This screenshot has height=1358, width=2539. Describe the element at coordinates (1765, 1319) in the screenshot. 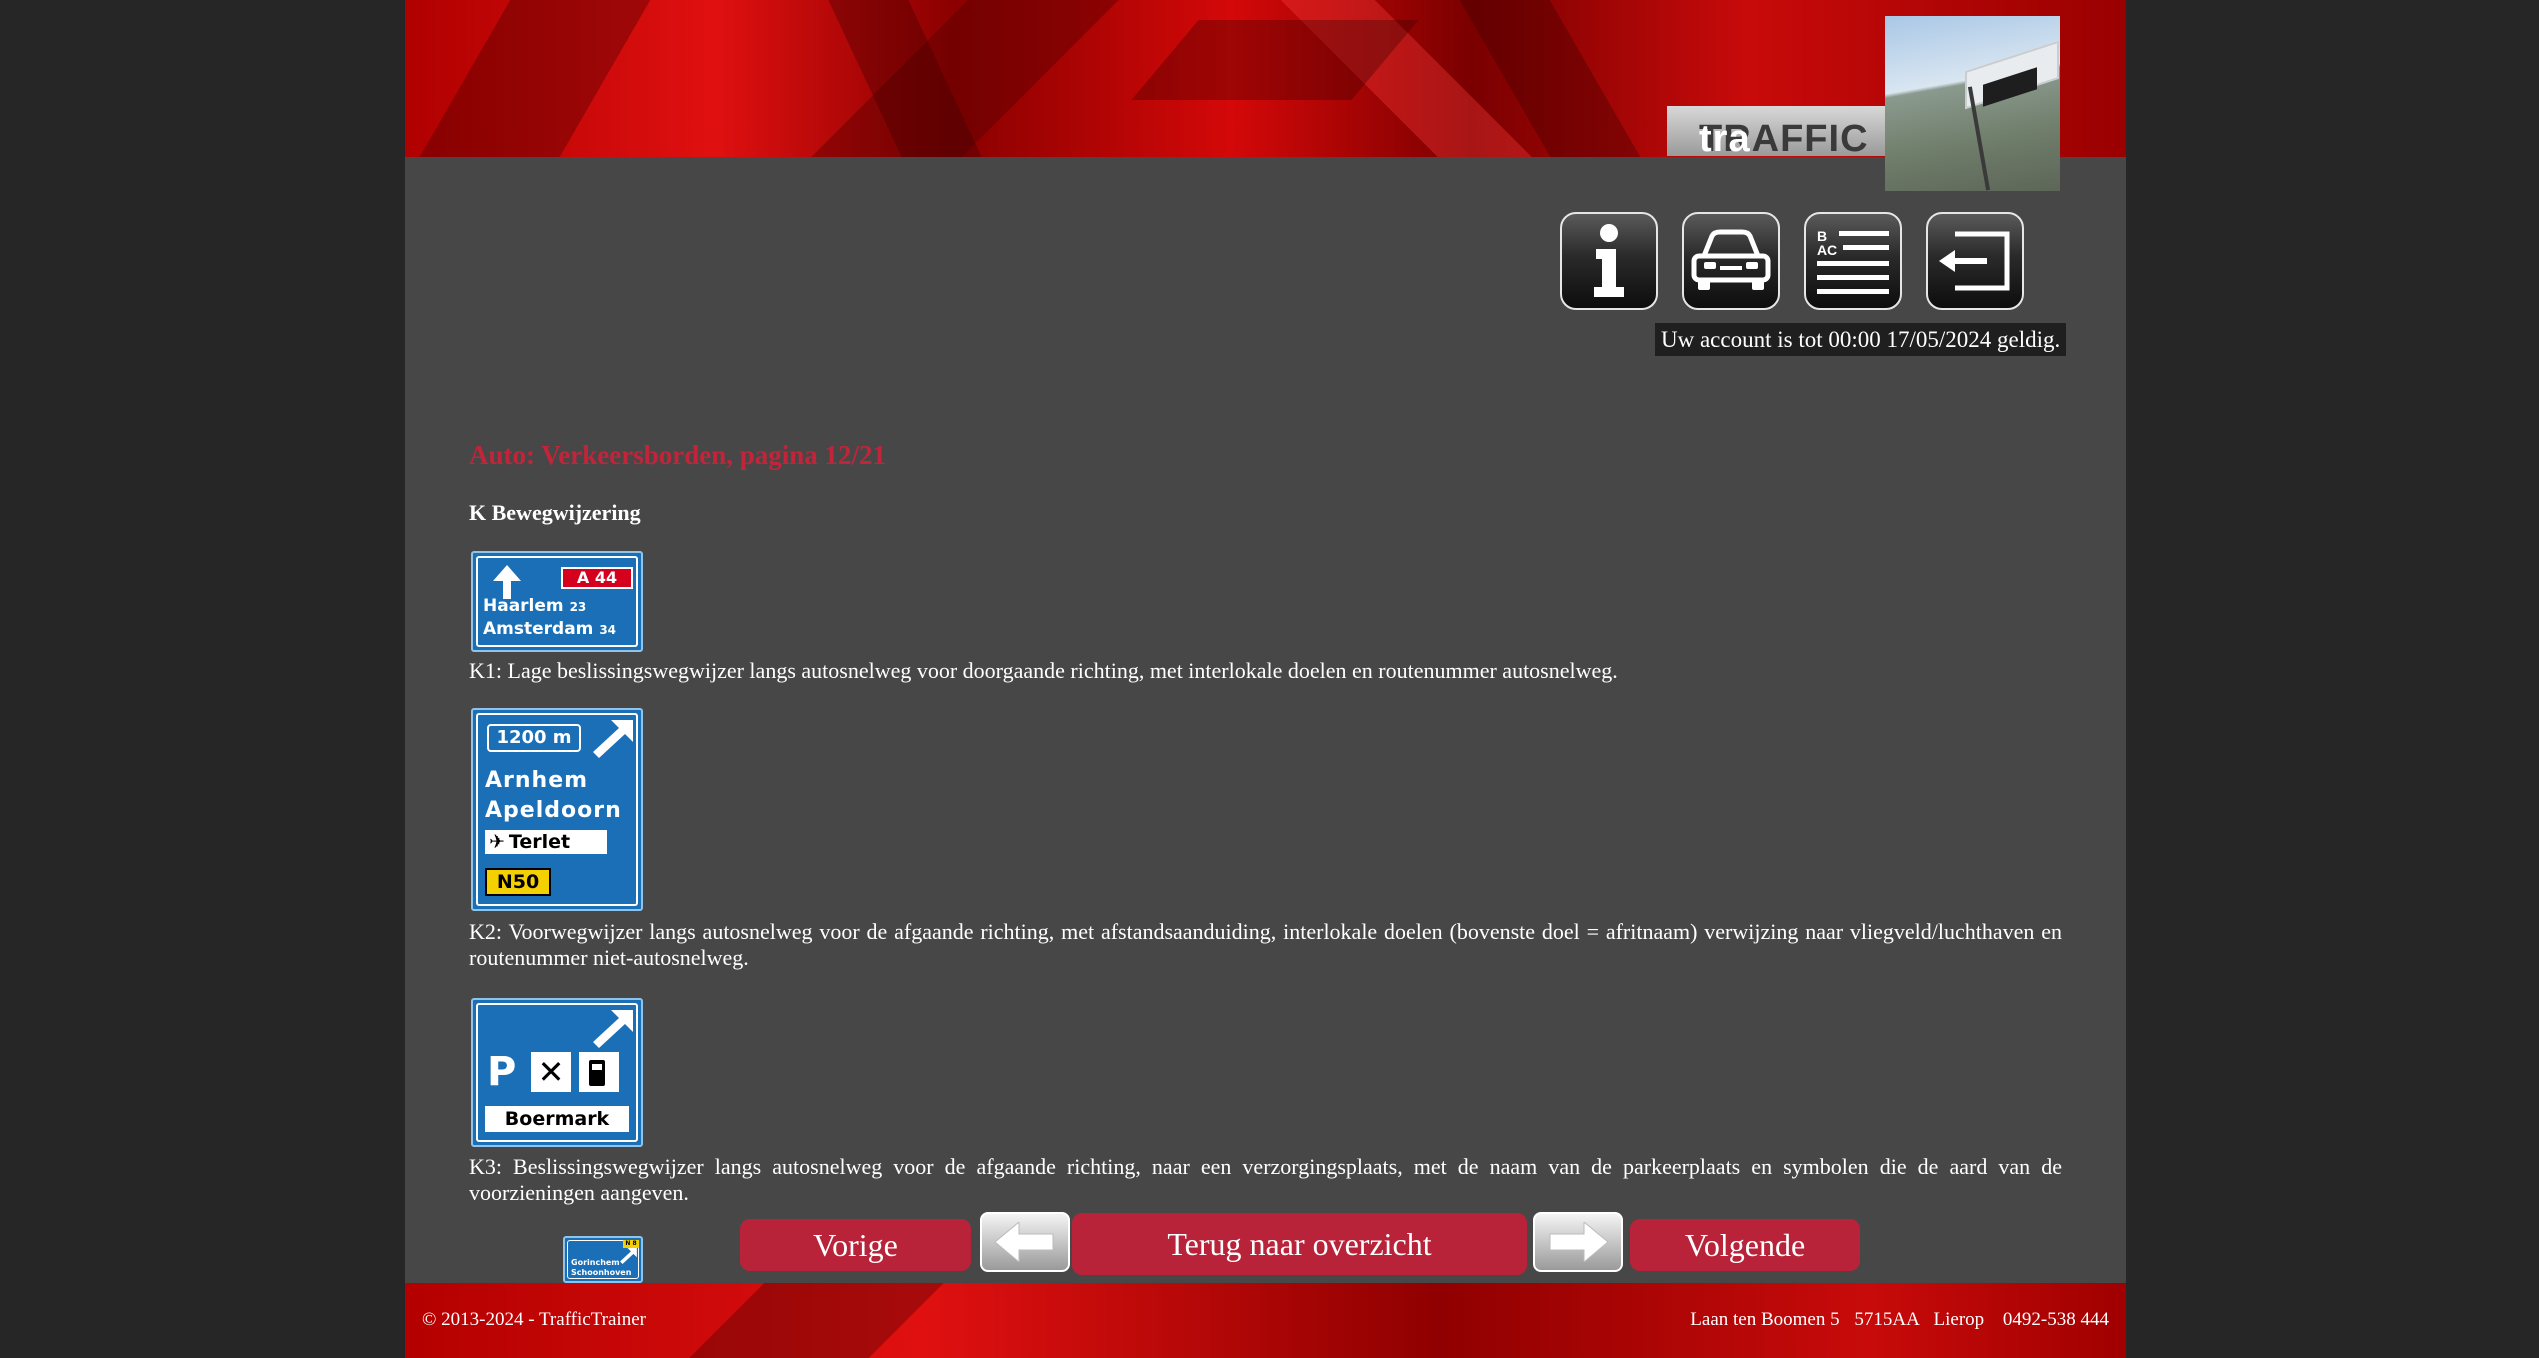

I see `footer-street: Laan ten Boomen 5` at that location.